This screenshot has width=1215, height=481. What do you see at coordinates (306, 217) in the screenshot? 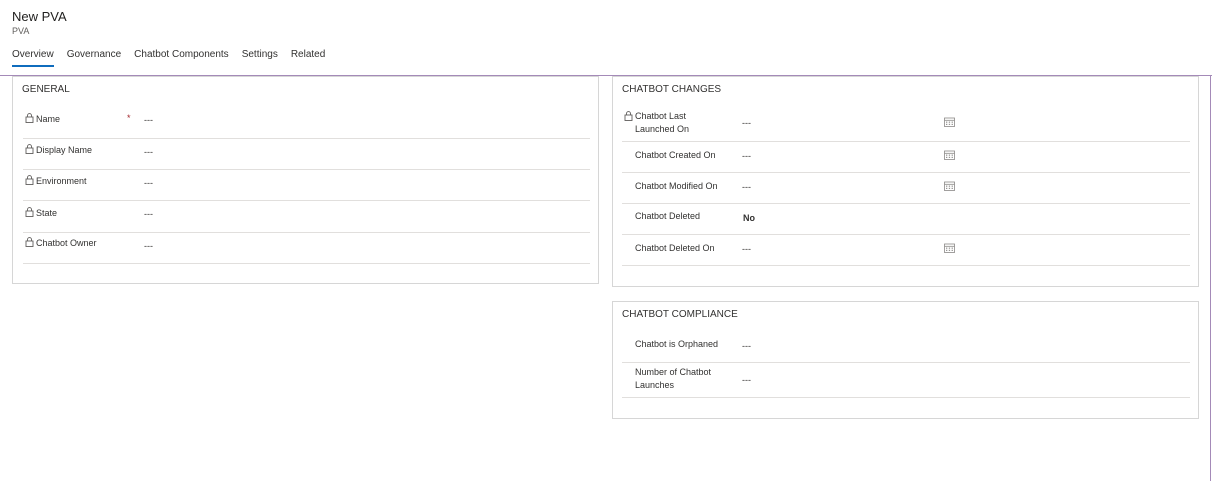
I see `field-row-state: State ---` at bounding box center [306, 217].